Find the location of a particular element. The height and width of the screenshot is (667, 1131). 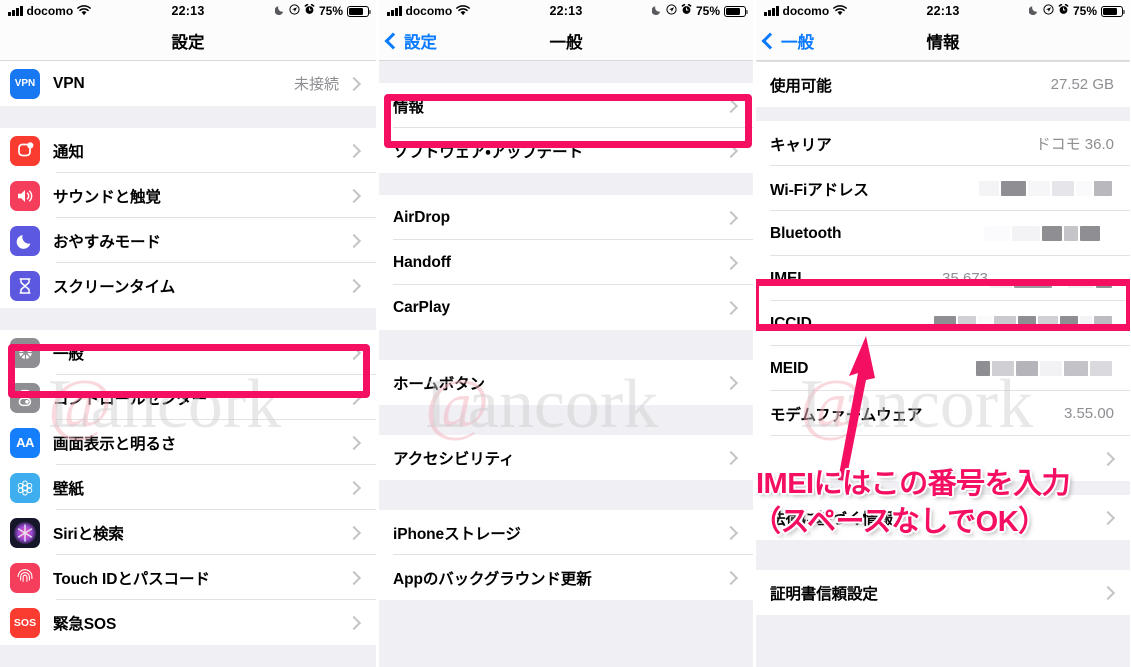

row-label: Handoff is located at coordinates (422, 262).